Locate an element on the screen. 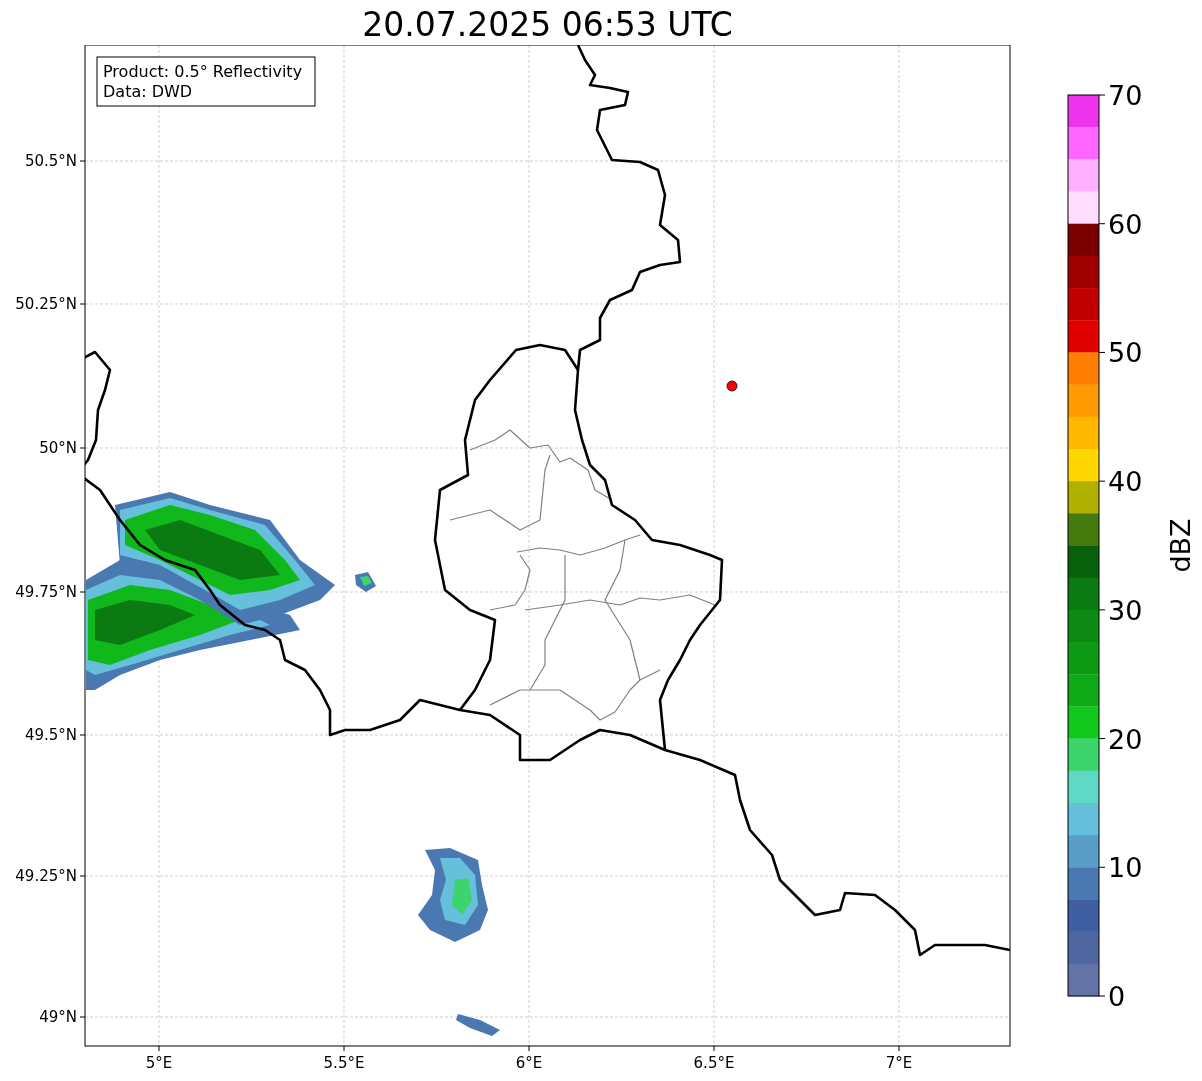 This screenshot has width=1202, height=1081. longitude-label: 7°E is located at coordinates (899, 1063).